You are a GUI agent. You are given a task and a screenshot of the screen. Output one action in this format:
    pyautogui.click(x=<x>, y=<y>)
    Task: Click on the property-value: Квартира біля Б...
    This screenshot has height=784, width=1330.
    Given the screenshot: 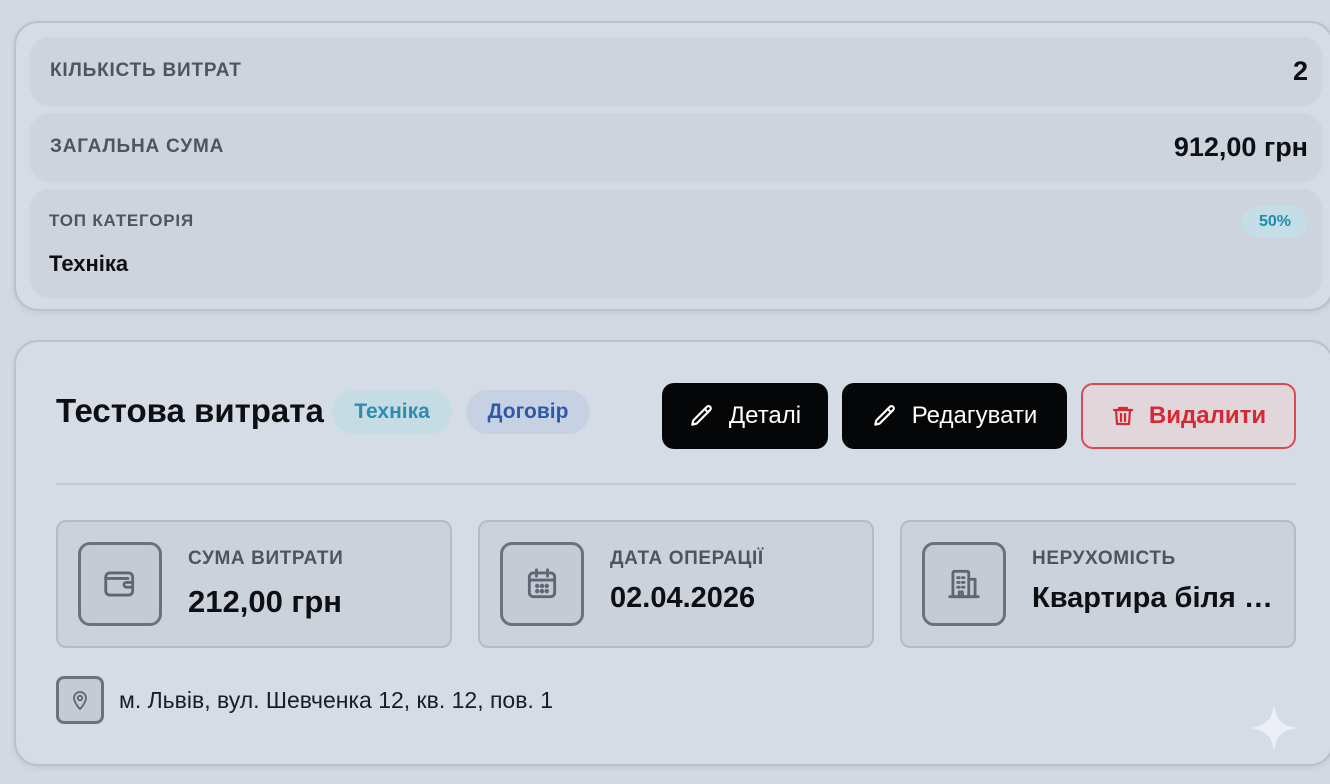 What is the action you would take?
    pyautogui.click(x=1156, y=598)
    